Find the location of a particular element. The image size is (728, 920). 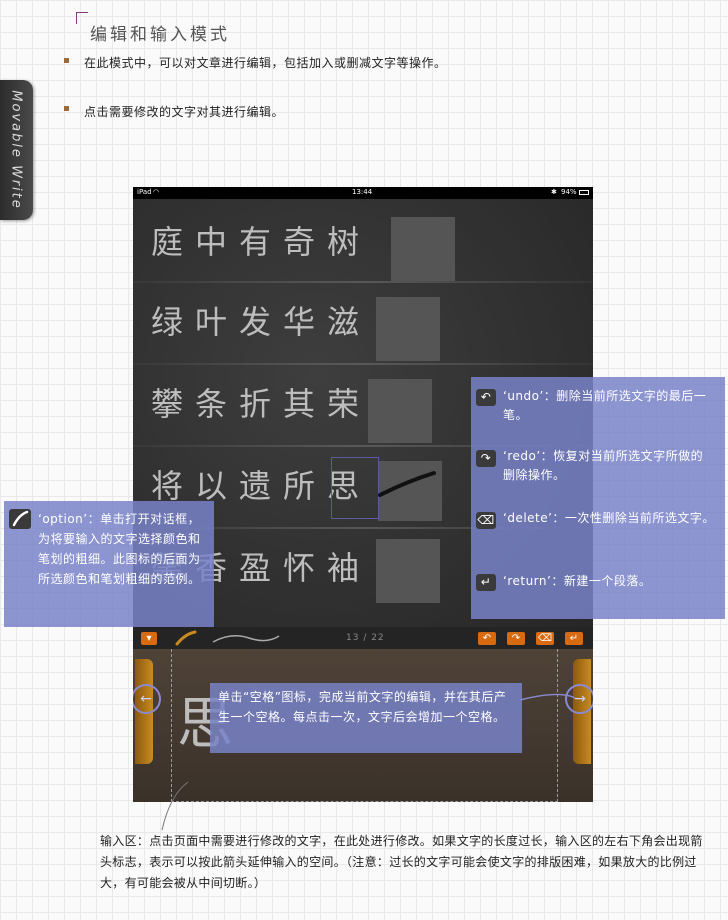

return-description: ‘return’：新建一个段落。 is located at coordinates (577, 581).